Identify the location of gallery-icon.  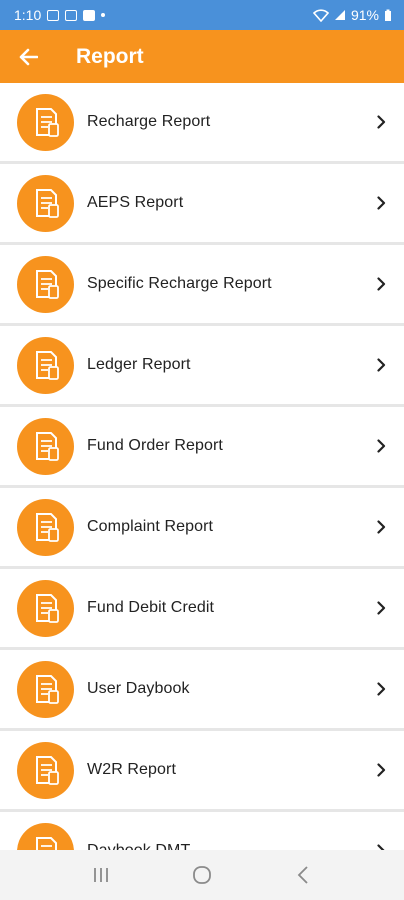
(53, 15).